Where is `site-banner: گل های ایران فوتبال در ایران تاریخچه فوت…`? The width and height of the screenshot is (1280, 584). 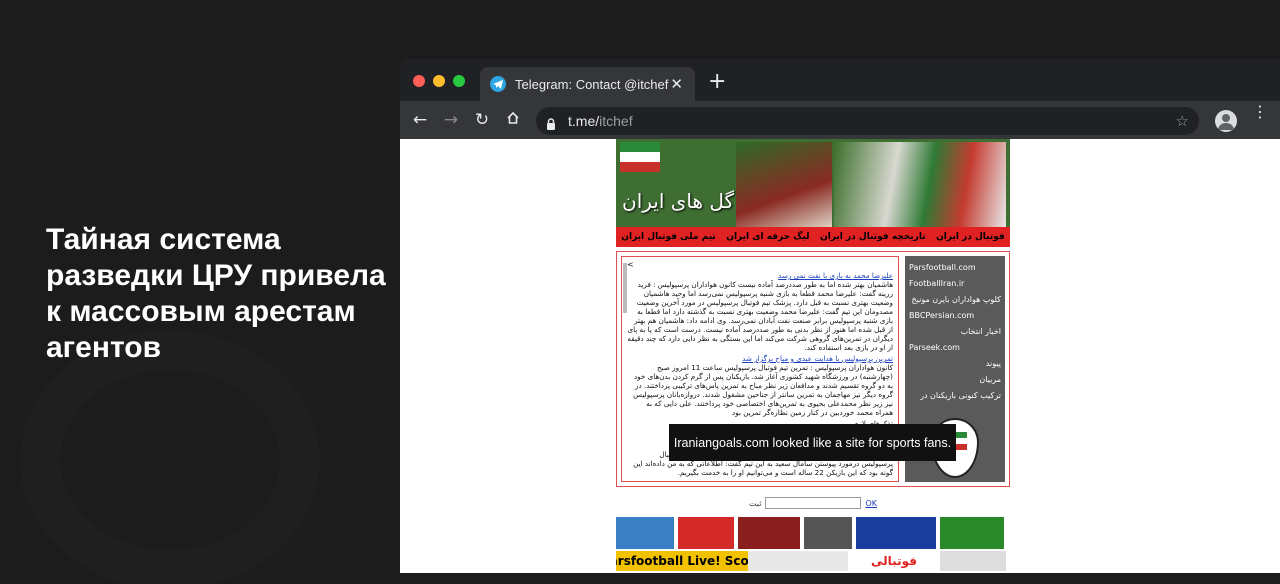 site-banner: گل های ایران فوتبال در ایران تاریخچه فوت… is located at coordinates (813, 193).